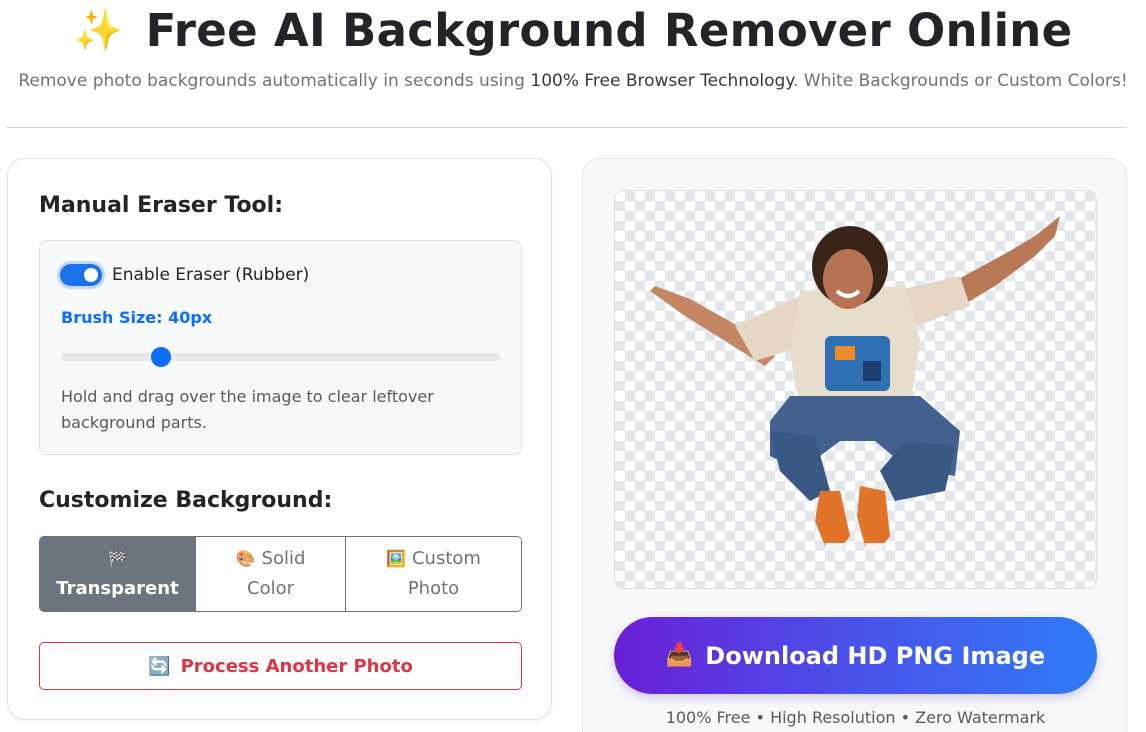  Describe the element at coordinates (91, 275) in the screenshot. I see `toggle-knob` at that location.